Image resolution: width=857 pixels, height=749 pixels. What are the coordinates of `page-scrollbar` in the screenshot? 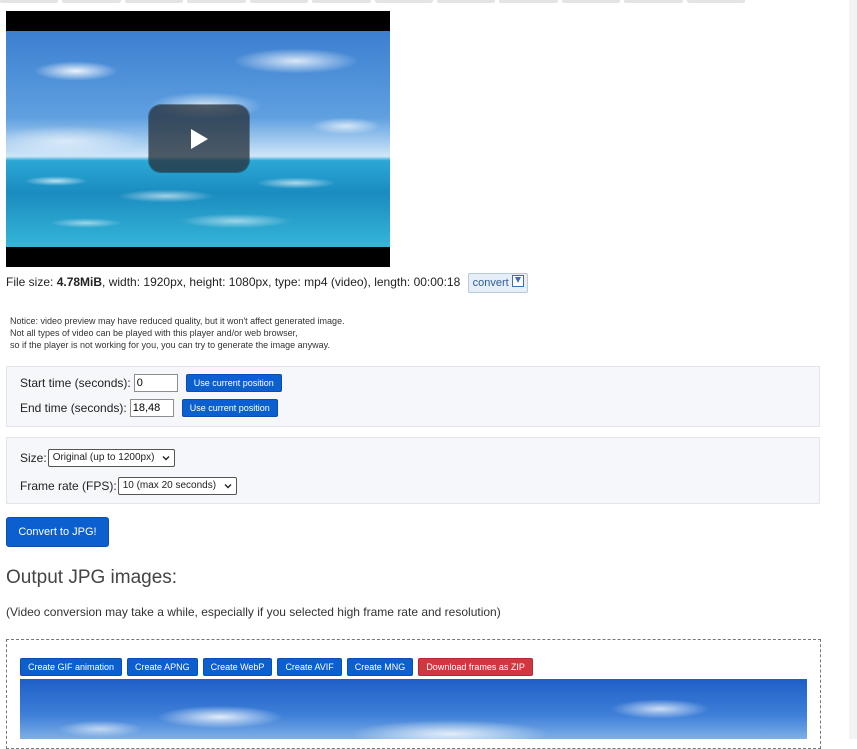 It's located at (853, 369).